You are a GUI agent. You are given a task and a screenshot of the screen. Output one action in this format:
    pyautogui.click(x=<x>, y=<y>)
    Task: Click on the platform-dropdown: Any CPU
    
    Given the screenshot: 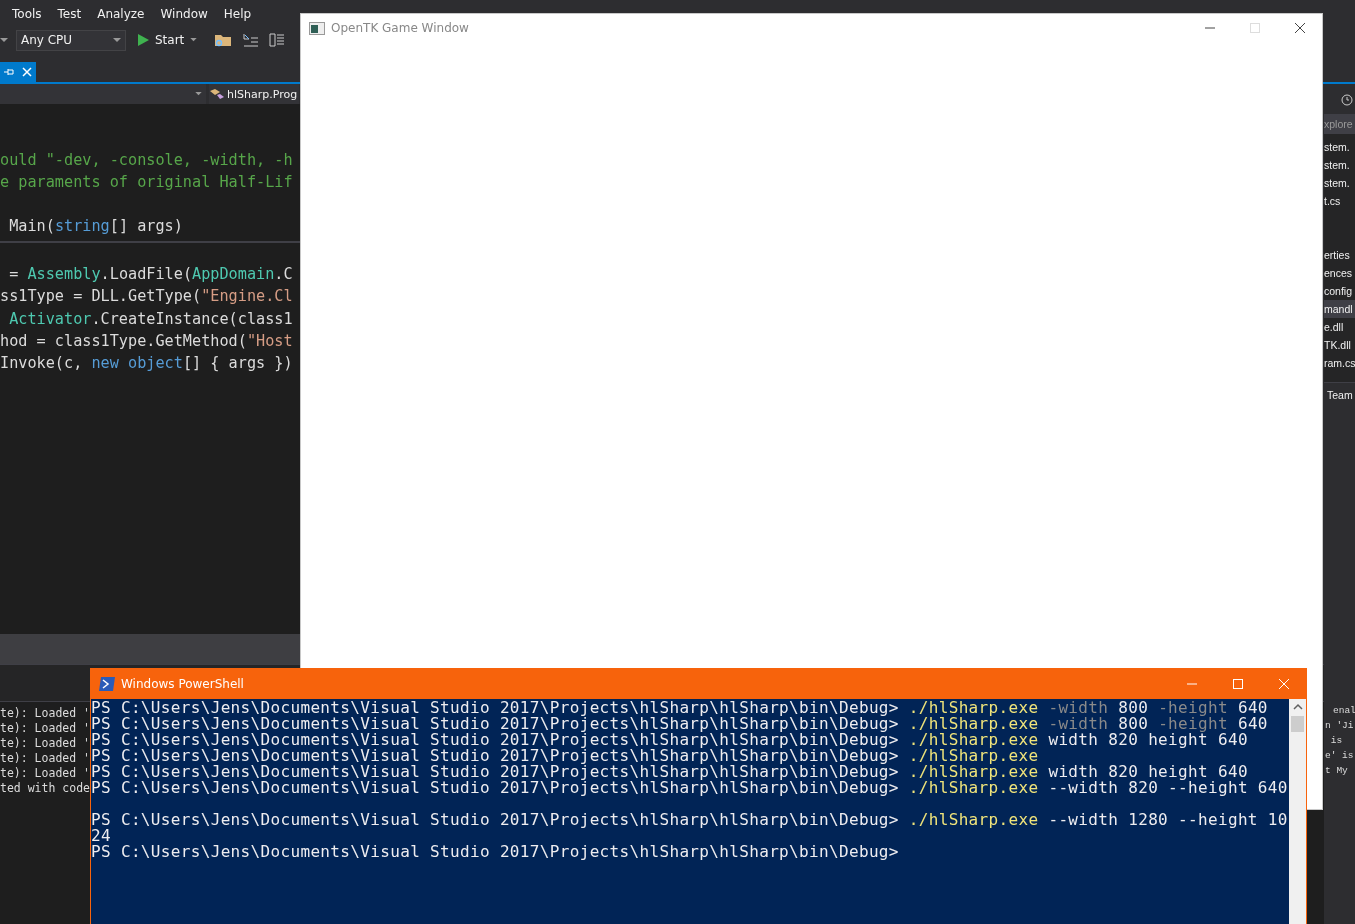 What is the action you would take?
    pyautogui.click(x=71, y=40)
    